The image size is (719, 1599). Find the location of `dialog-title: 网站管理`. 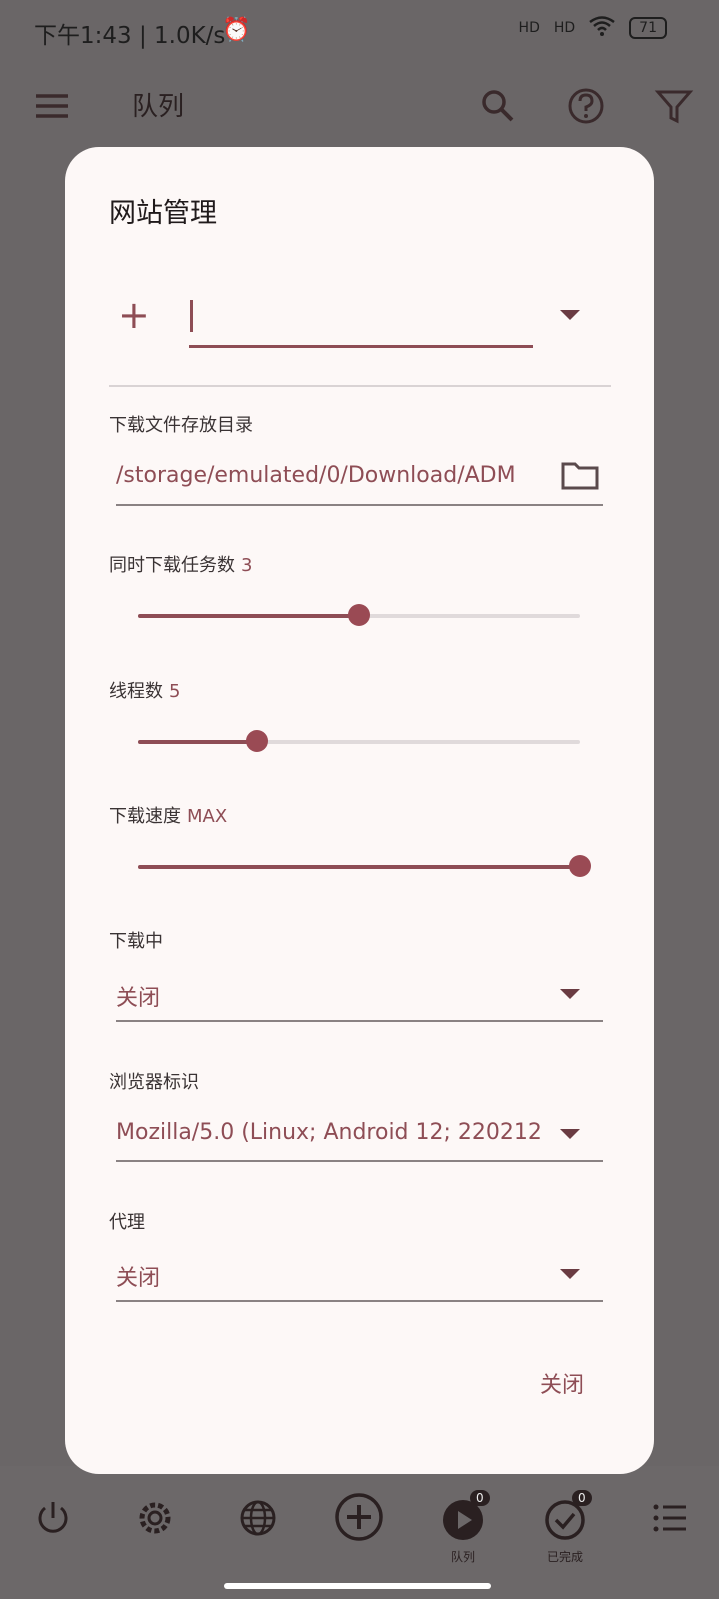

dialog-title: 网站管理 is located at coordinates (163, 213).